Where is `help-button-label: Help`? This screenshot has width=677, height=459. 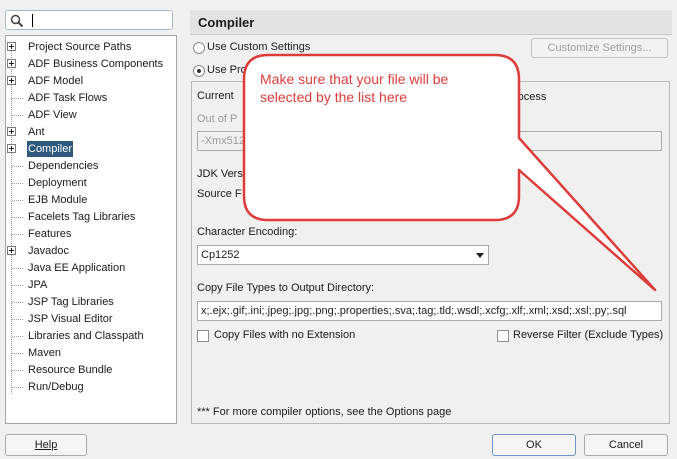
help-button-label: Help is located at coordinates (46, 445).